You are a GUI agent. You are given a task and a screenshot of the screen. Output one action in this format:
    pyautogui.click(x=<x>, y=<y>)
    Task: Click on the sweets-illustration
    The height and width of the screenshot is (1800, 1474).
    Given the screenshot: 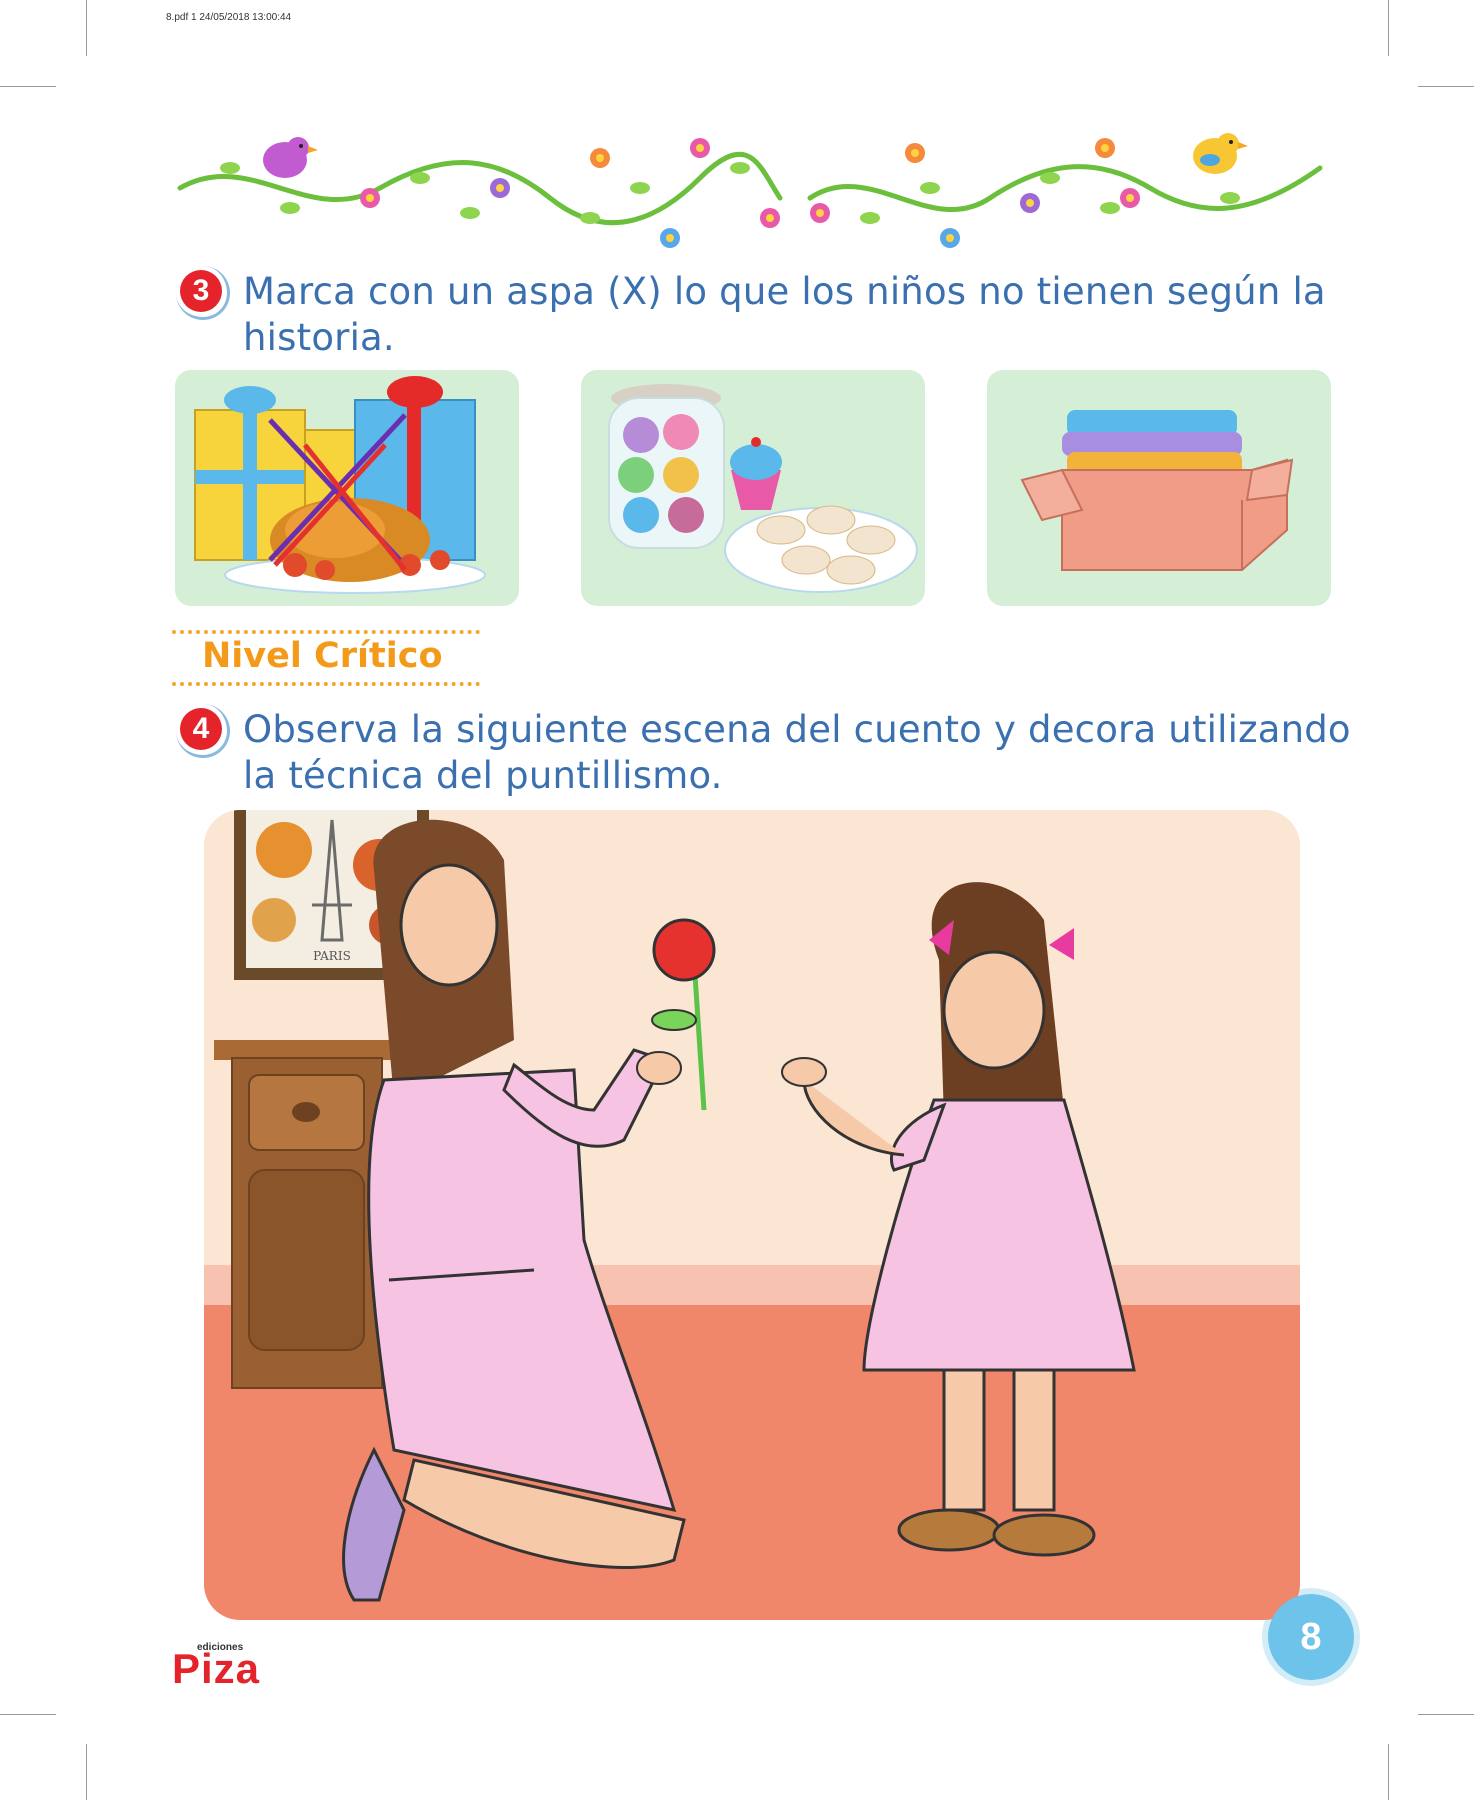 What is the action you would take?
    pyautogui.click(x=763, y=488)
    